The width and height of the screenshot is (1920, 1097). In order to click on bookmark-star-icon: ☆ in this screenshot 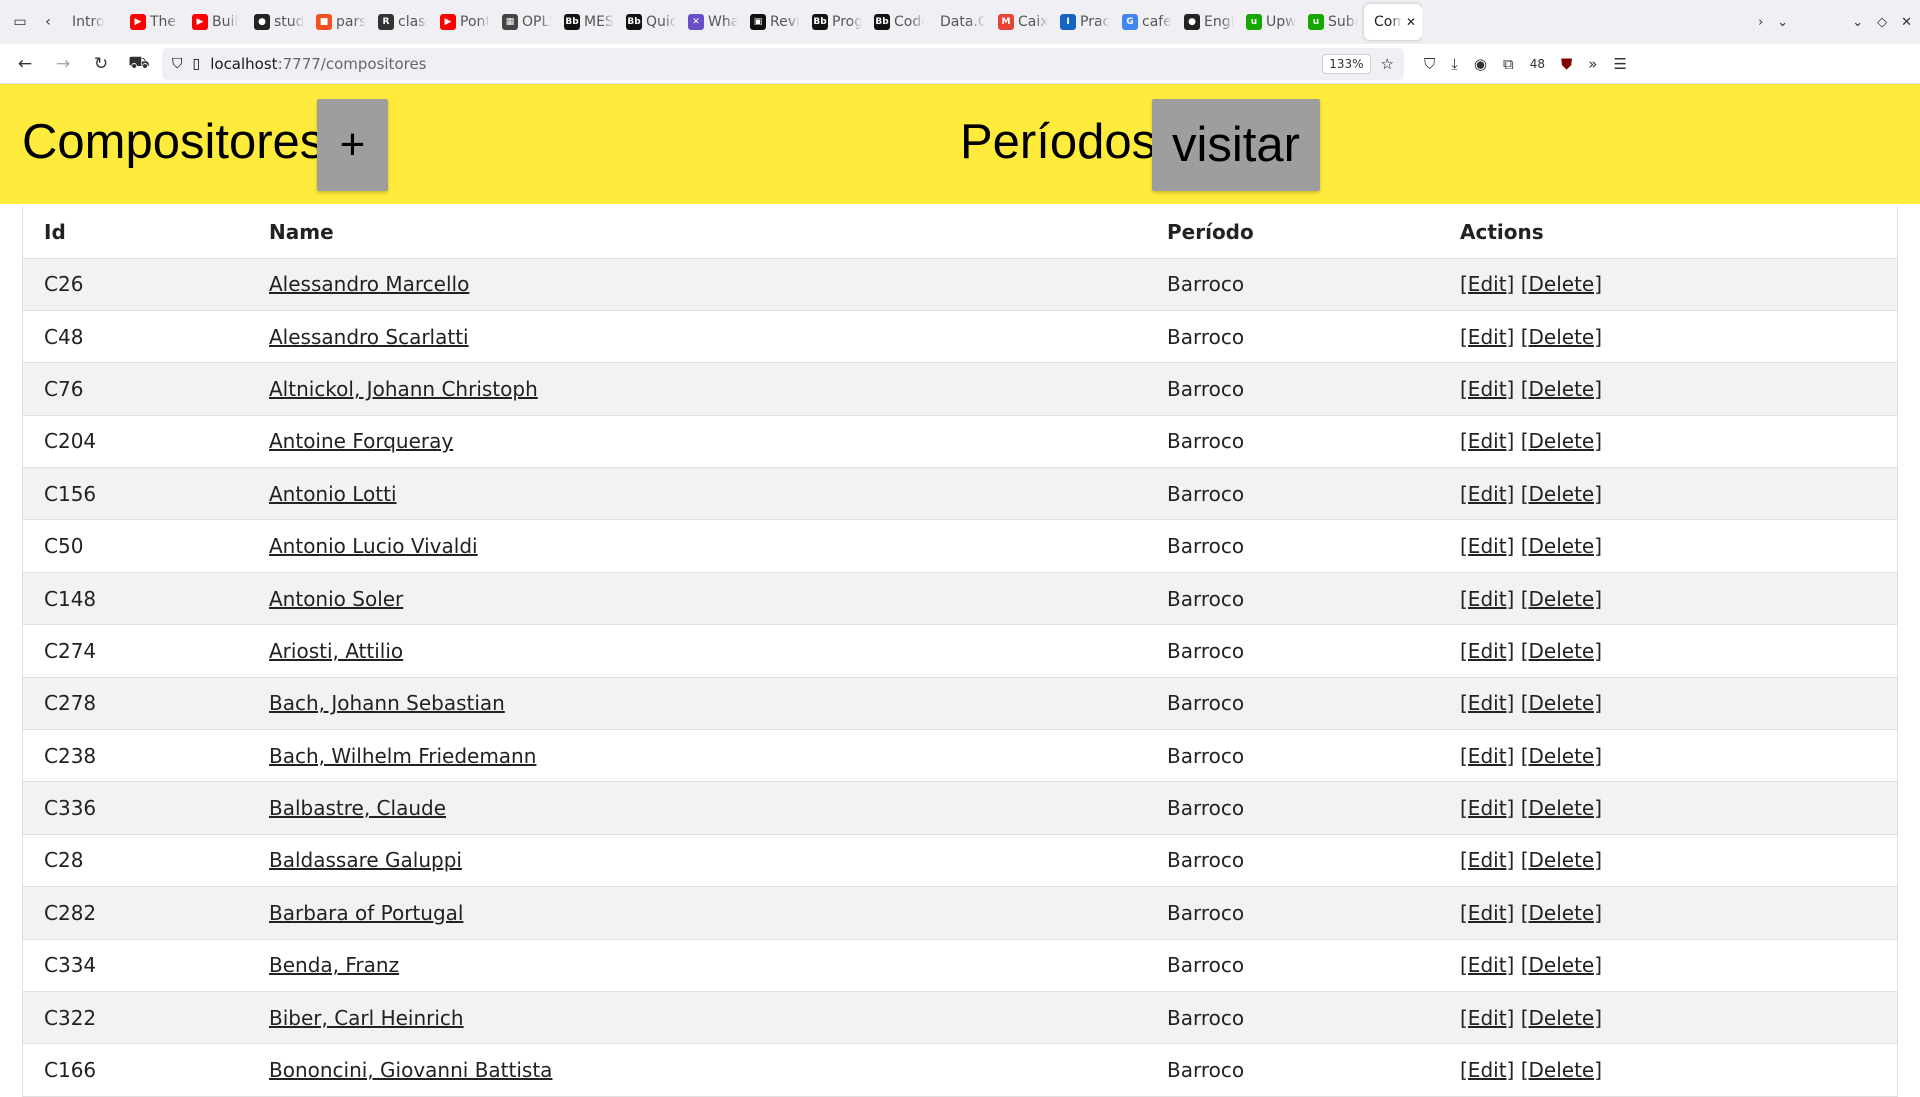, I will do `click(1387, 64)`.